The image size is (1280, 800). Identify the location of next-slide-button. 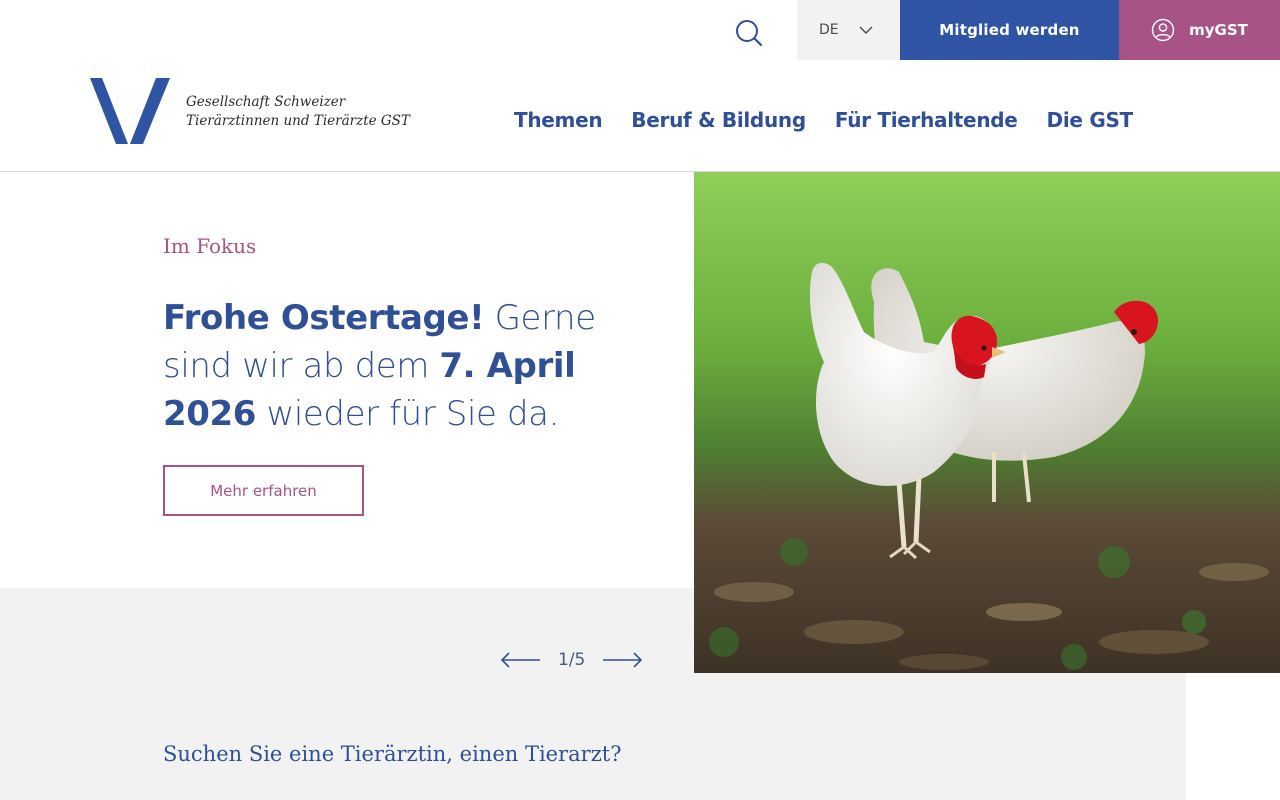
(622, 660).